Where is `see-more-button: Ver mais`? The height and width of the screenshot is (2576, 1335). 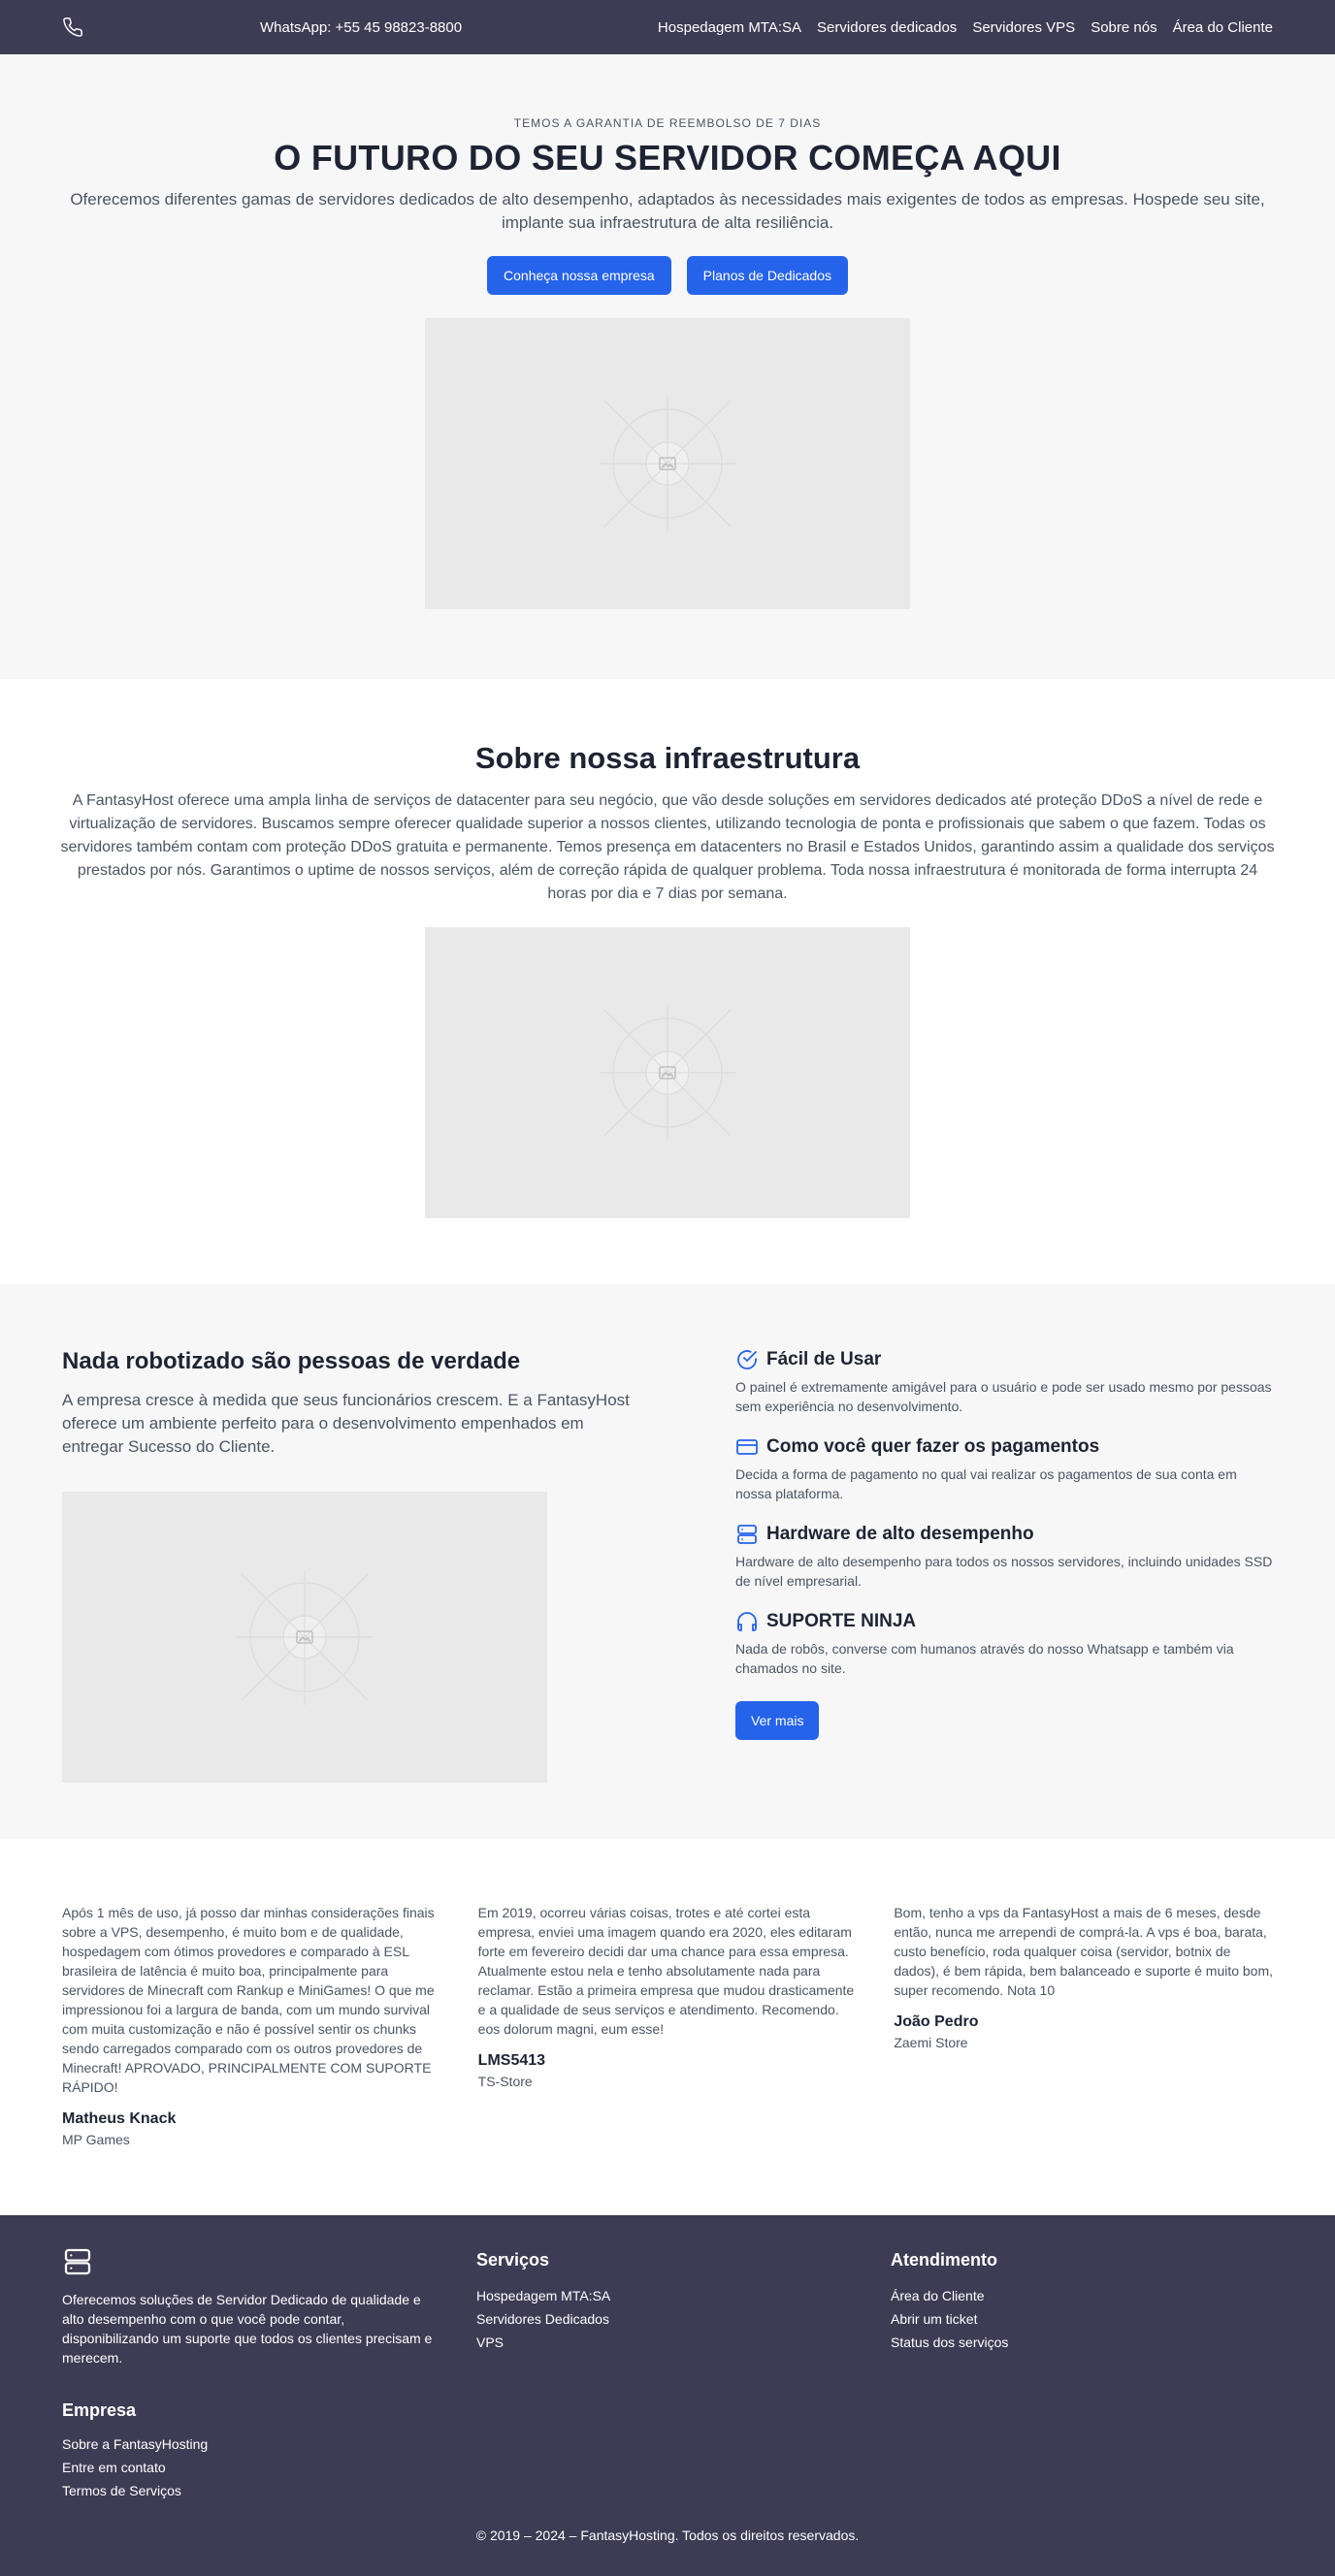 see-more-button: Ver mais is located at coordinates (777, 1720).